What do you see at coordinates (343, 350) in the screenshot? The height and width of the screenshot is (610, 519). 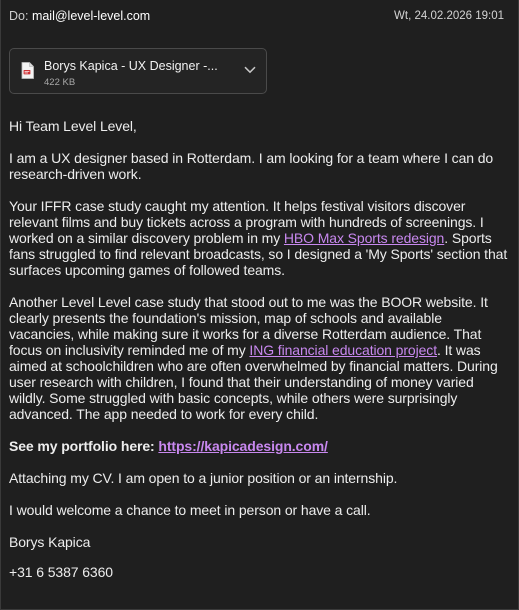 I see `ing-project-link: ING financial education project` at bounding box center [343, 350].